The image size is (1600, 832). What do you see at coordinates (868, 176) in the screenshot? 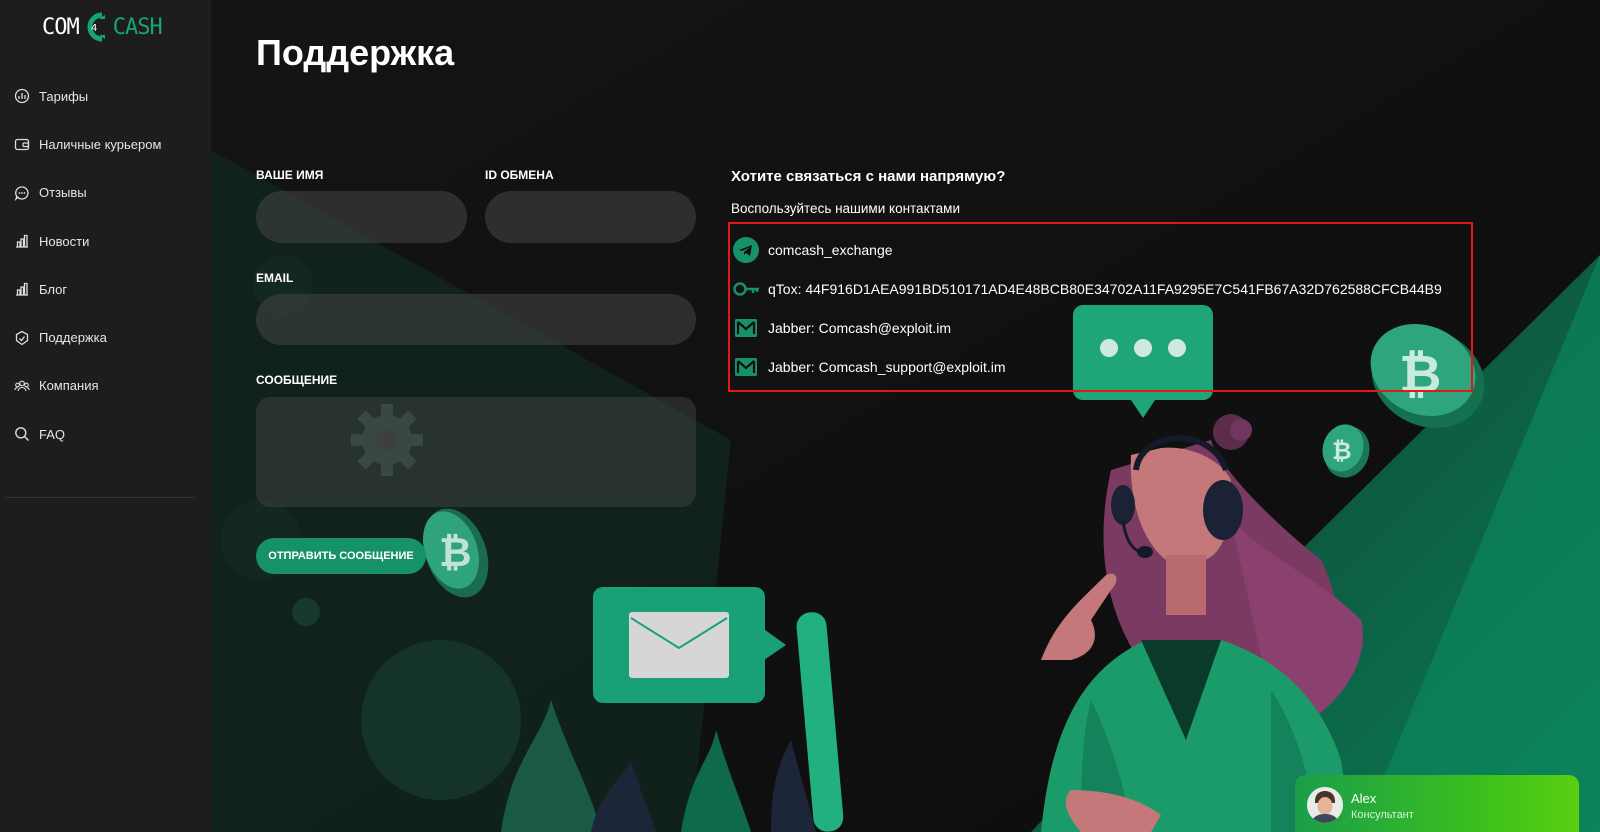
I see `contacts-heading: Хотите связаться с нами напрямую?` at bounding box center [868, 176].